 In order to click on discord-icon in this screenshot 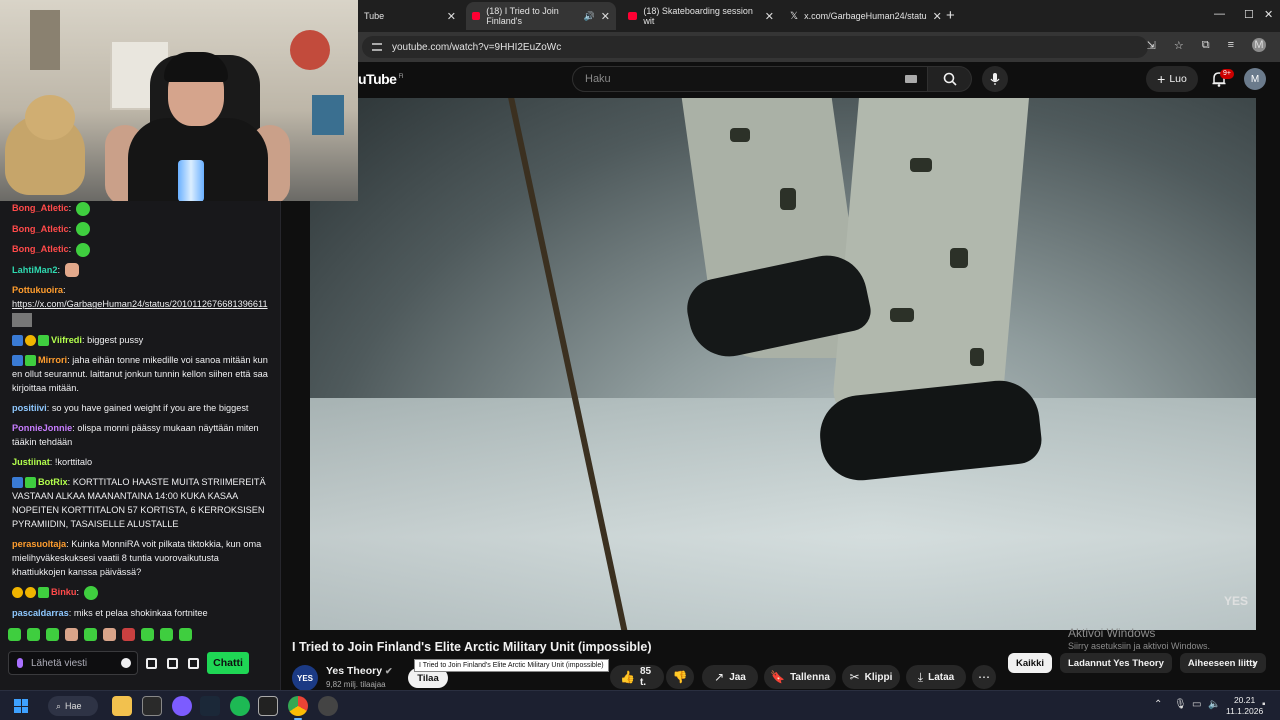, I will do `click(182, 706)`.